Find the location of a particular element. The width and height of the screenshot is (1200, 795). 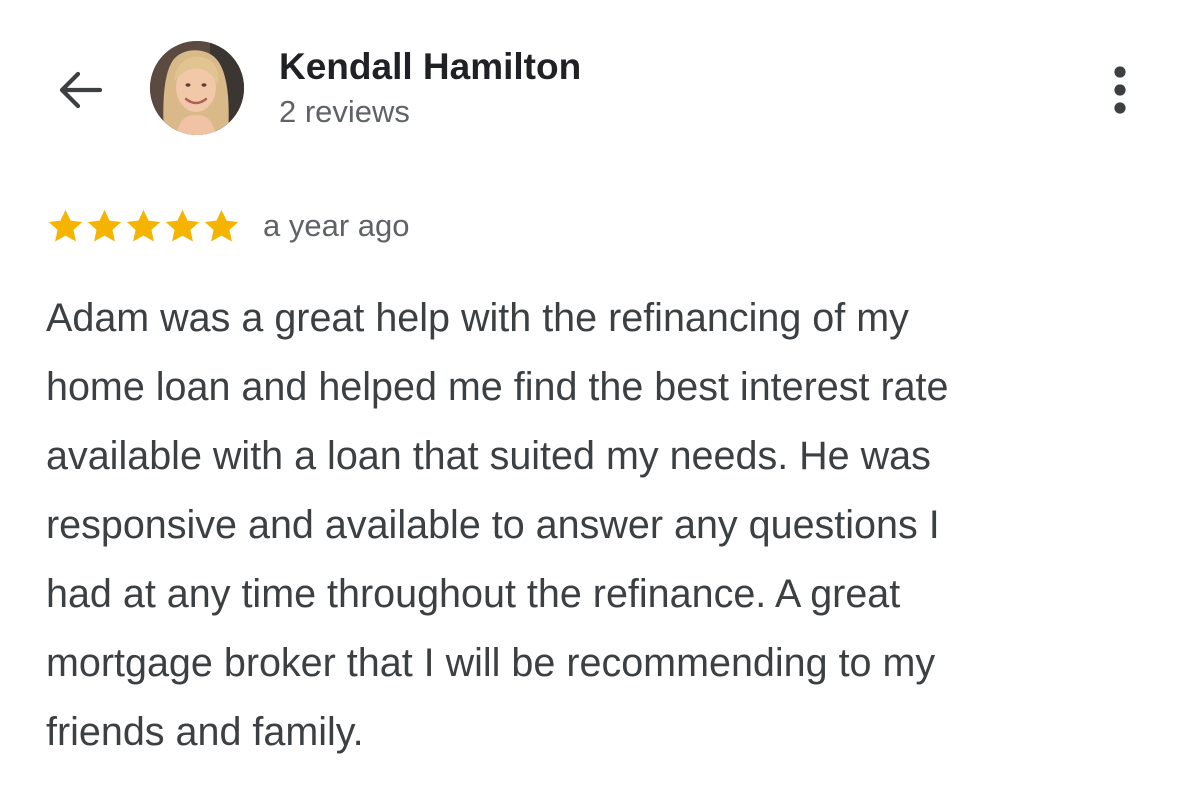

review-count: 2 reviews is located at coordinates (344, 111).